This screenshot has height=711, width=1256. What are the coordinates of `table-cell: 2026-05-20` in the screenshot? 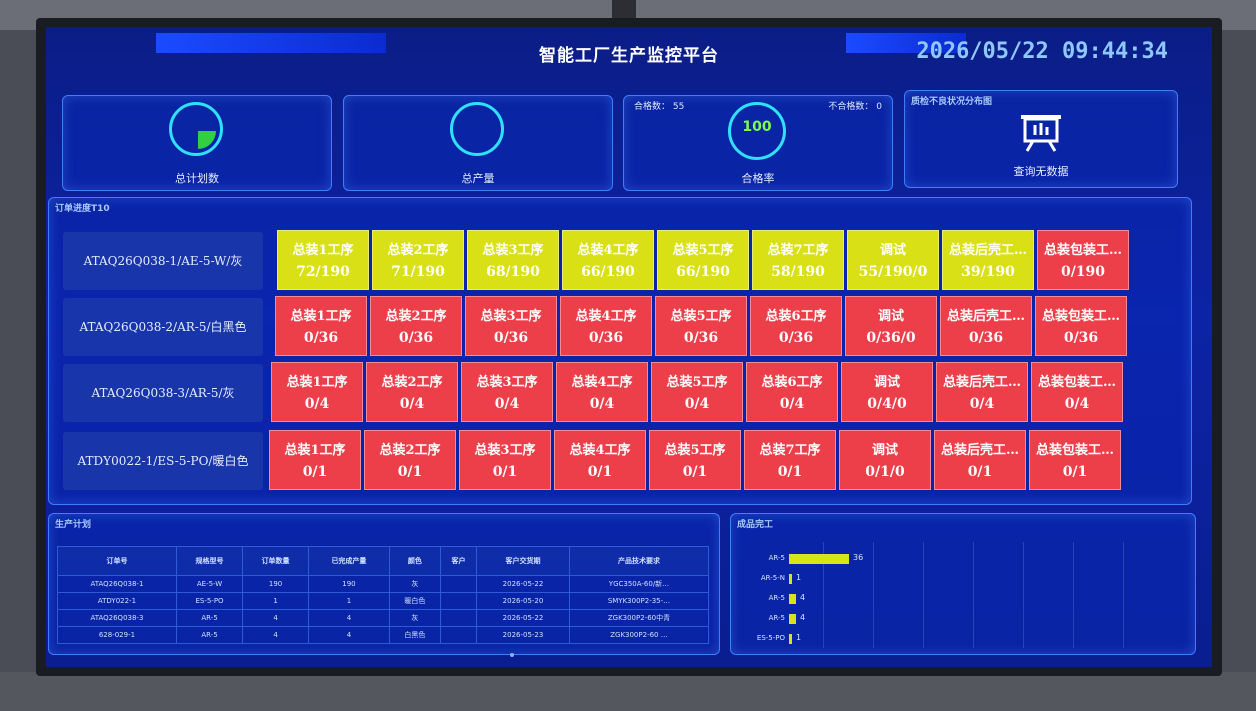 It's located at (523, 601).